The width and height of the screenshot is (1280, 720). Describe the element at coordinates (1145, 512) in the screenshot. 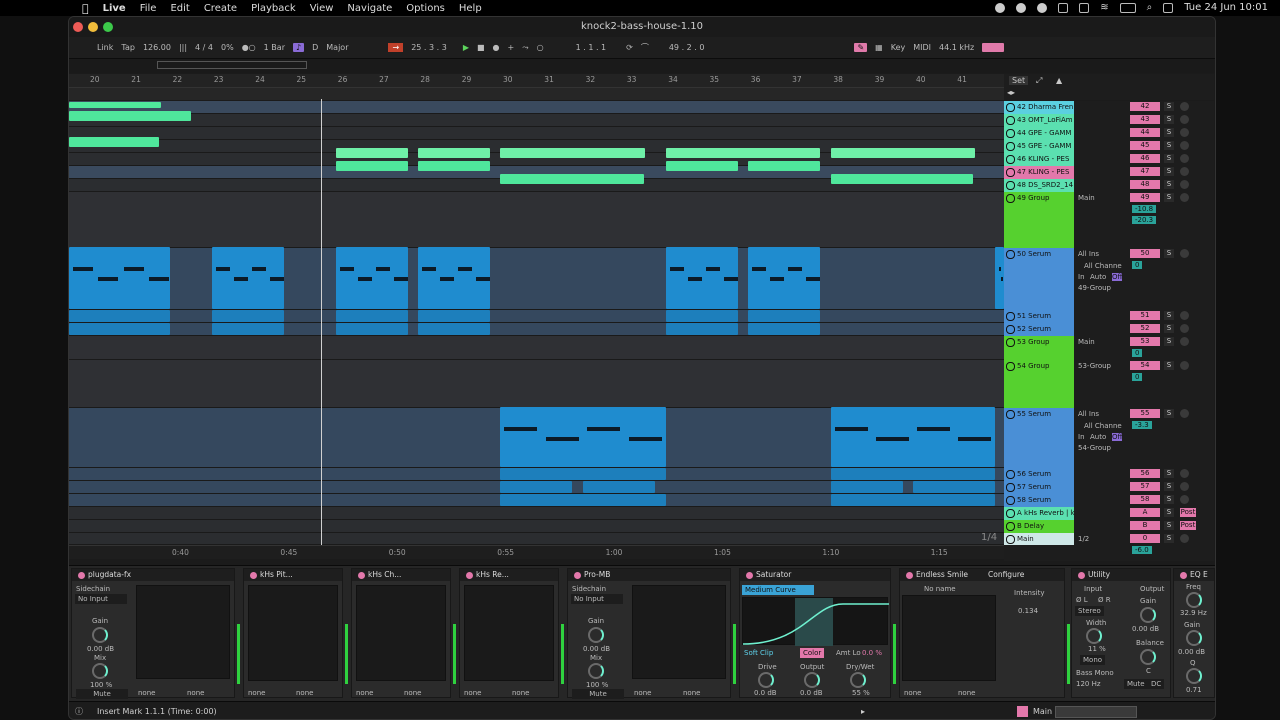

I see `track-activator: A` at that location.